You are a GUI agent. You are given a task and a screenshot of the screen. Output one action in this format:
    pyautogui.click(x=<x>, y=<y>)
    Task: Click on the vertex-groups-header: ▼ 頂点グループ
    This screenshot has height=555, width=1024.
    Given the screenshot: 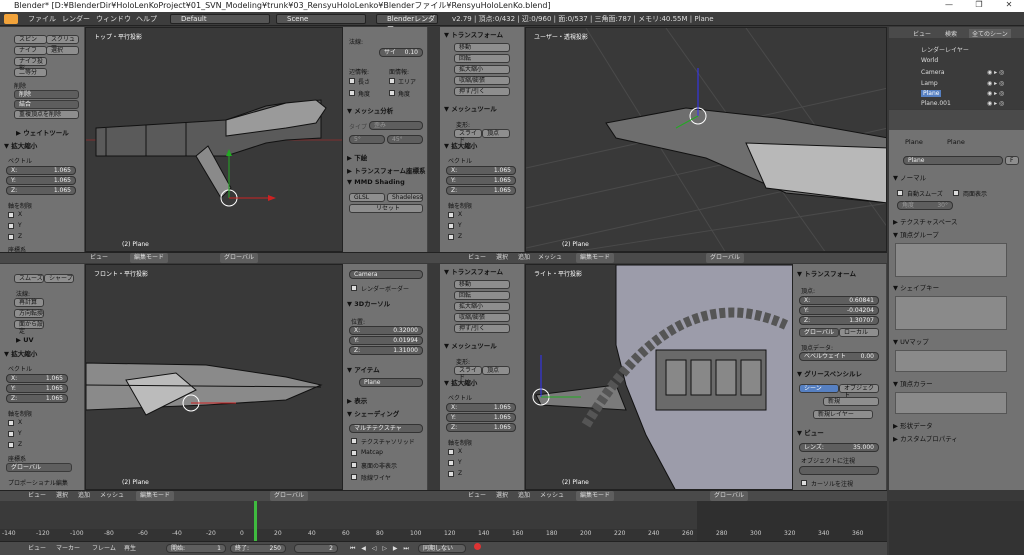 What is the action you would take?
    pyautogui.click(x=916, y=234)
    